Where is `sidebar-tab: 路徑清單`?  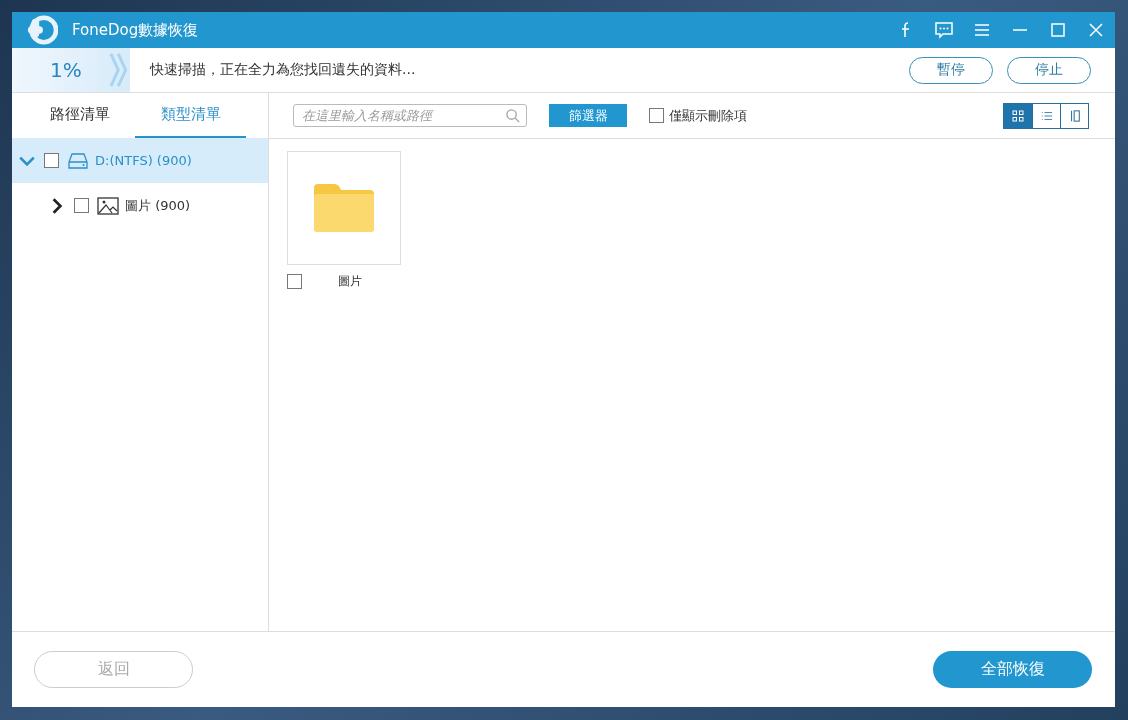 sidebar-tab: 路徑清單 is located at coordinates (79, 115).